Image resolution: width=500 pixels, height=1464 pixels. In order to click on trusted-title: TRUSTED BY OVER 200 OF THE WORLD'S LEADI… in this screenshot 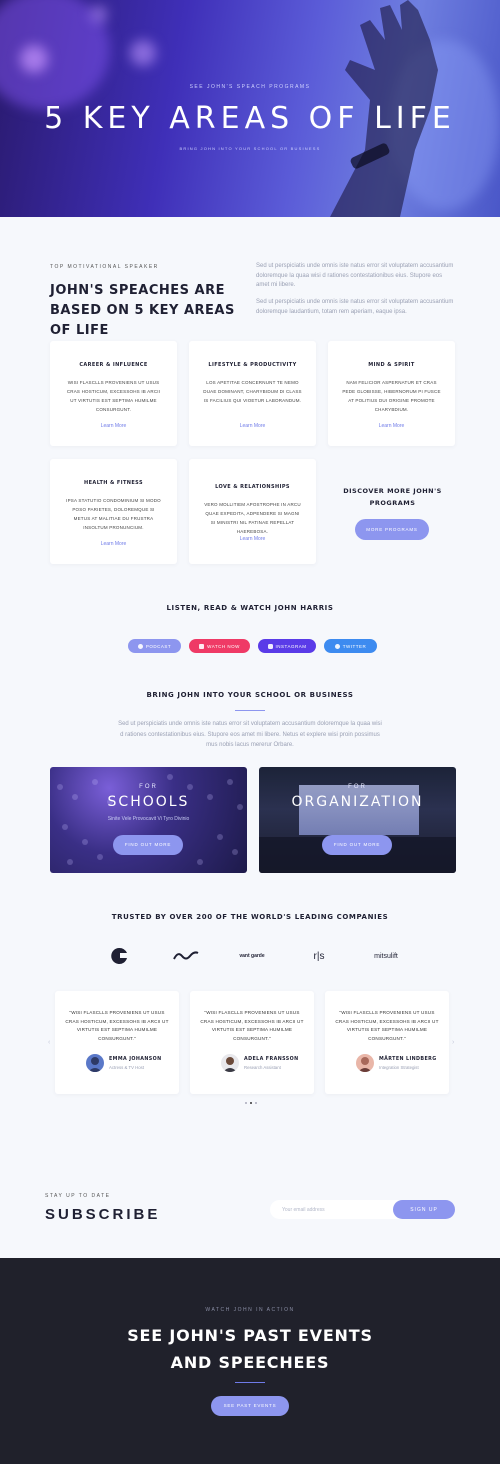, I will do `click(250, 917)`.